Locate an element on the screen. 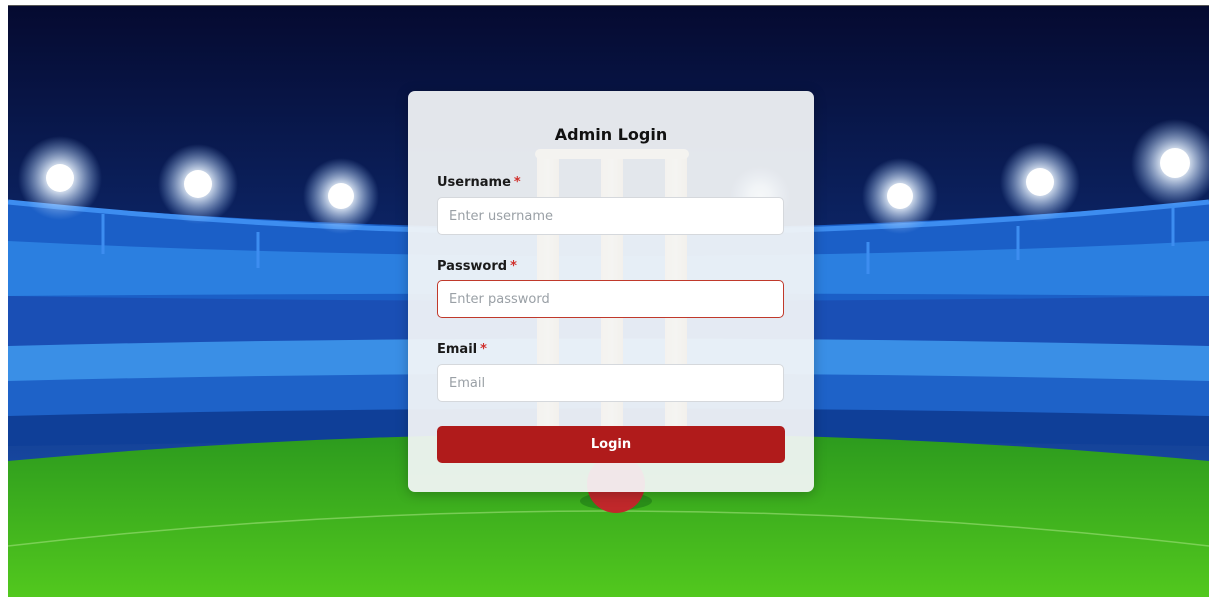 The image size is (1209, 599). page-title: Admin Login is located at coordinates (611, 134).